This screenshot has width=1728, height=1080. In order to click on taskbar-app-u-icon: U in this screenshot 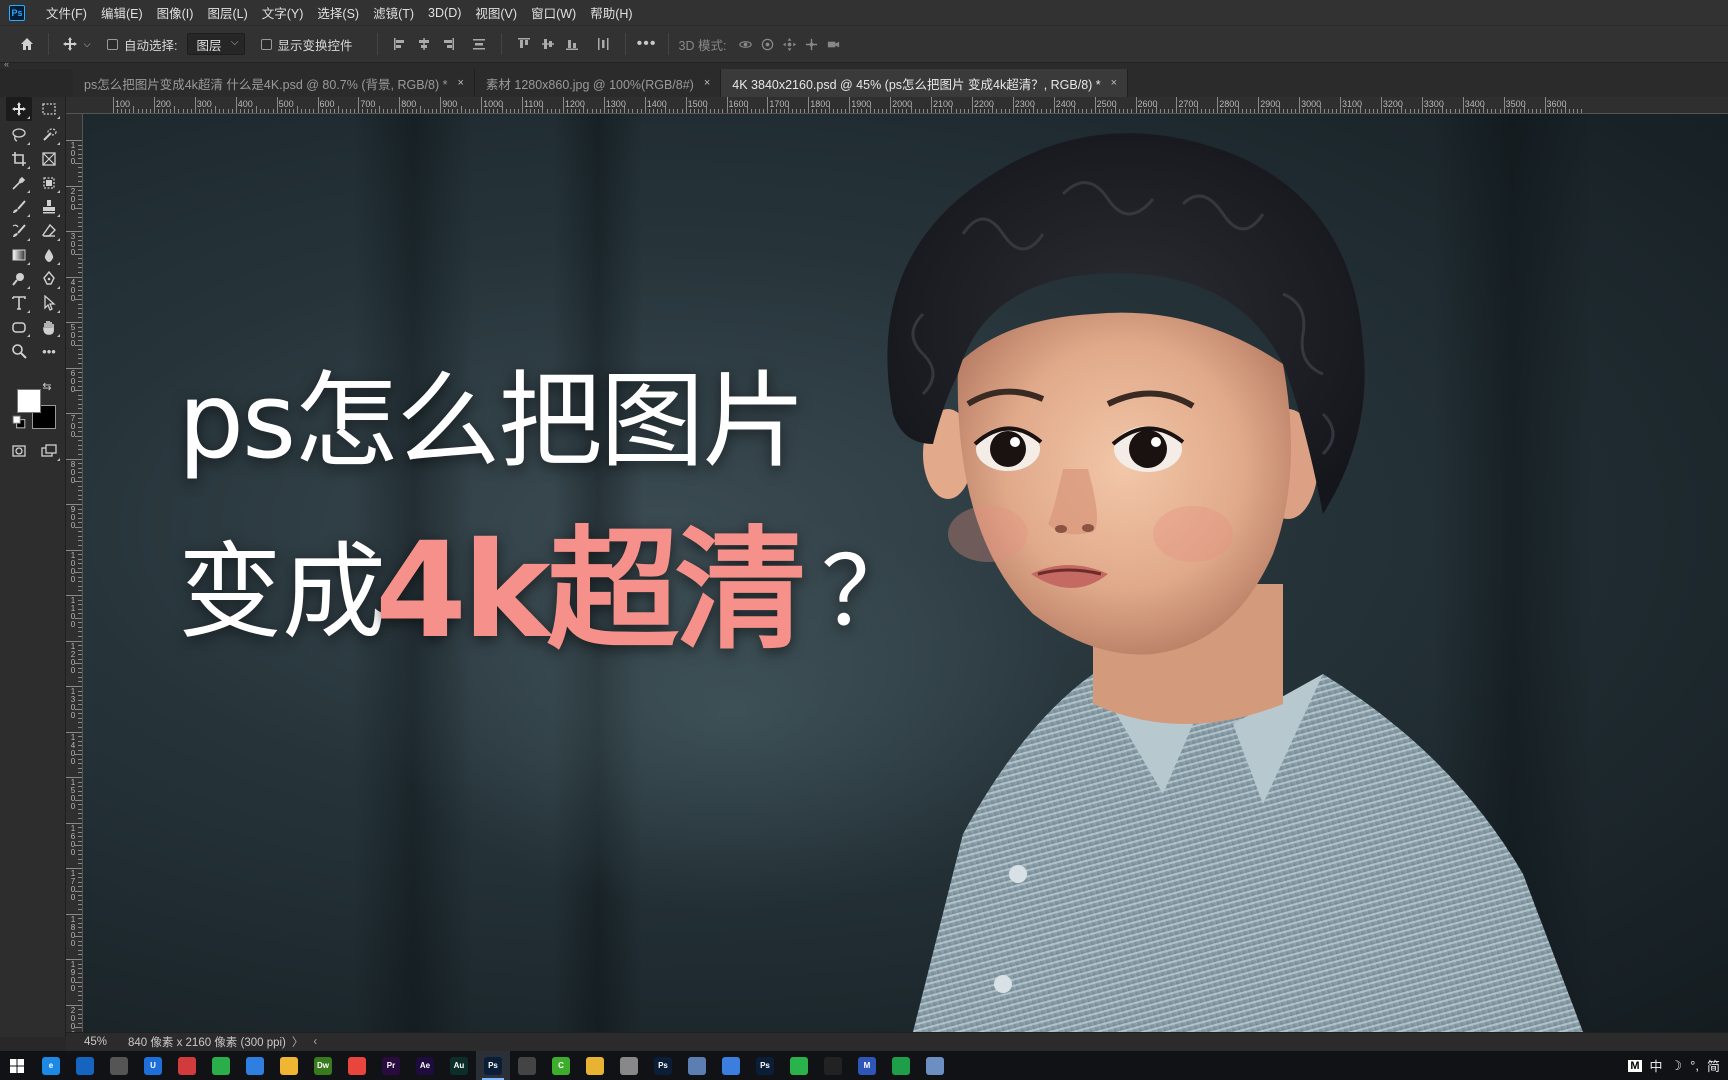, I will do `click(153, 1065)`.